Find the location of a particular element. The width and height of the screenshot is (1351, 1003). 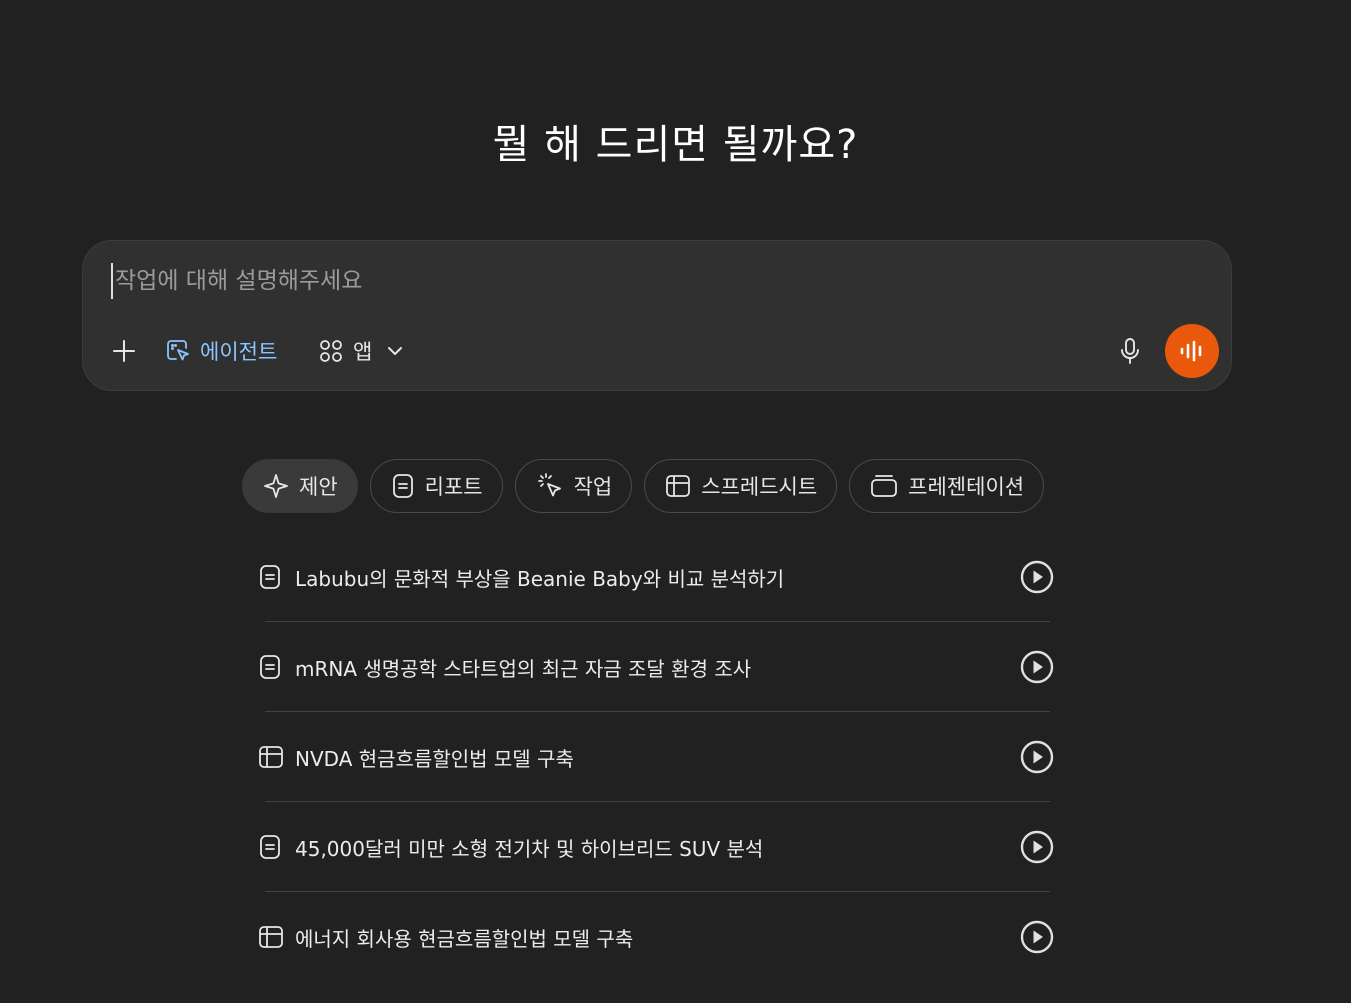

plus-icon is located at coordinates (124, 351).